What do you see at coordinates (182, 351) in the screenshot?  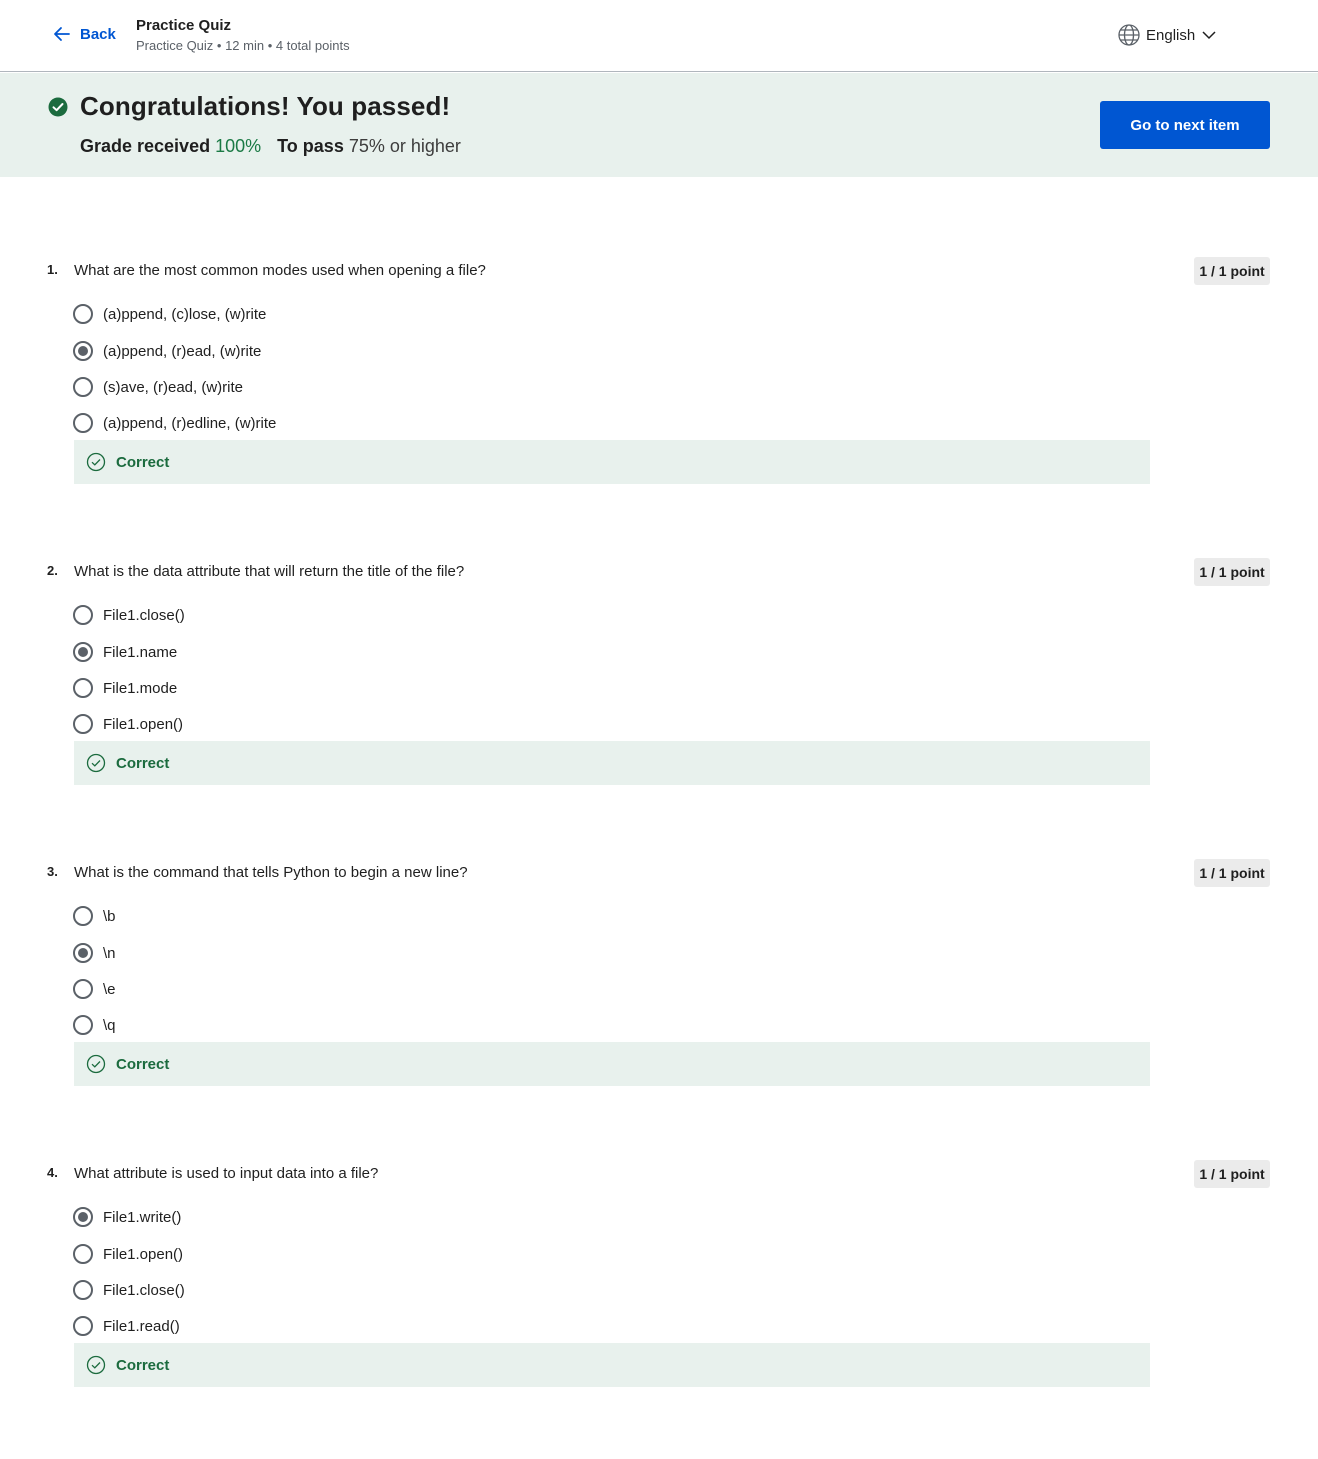 I see `option-label: (a)ppend, (r)ead, (w)rite` at bounding box center [182, 351].